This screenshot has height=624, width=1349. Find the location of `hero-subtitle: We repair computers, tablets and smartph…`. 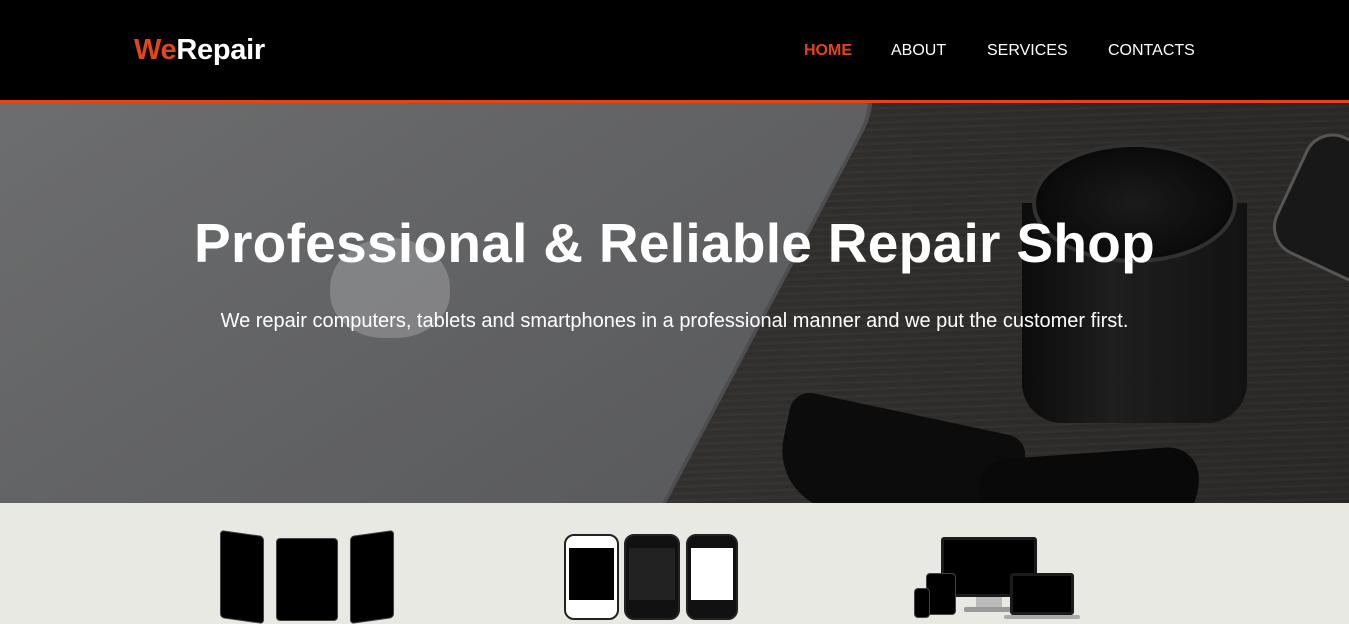

hero-subtitle: We repair computers, tablets and smartph… is located at coordinates (674, 321).